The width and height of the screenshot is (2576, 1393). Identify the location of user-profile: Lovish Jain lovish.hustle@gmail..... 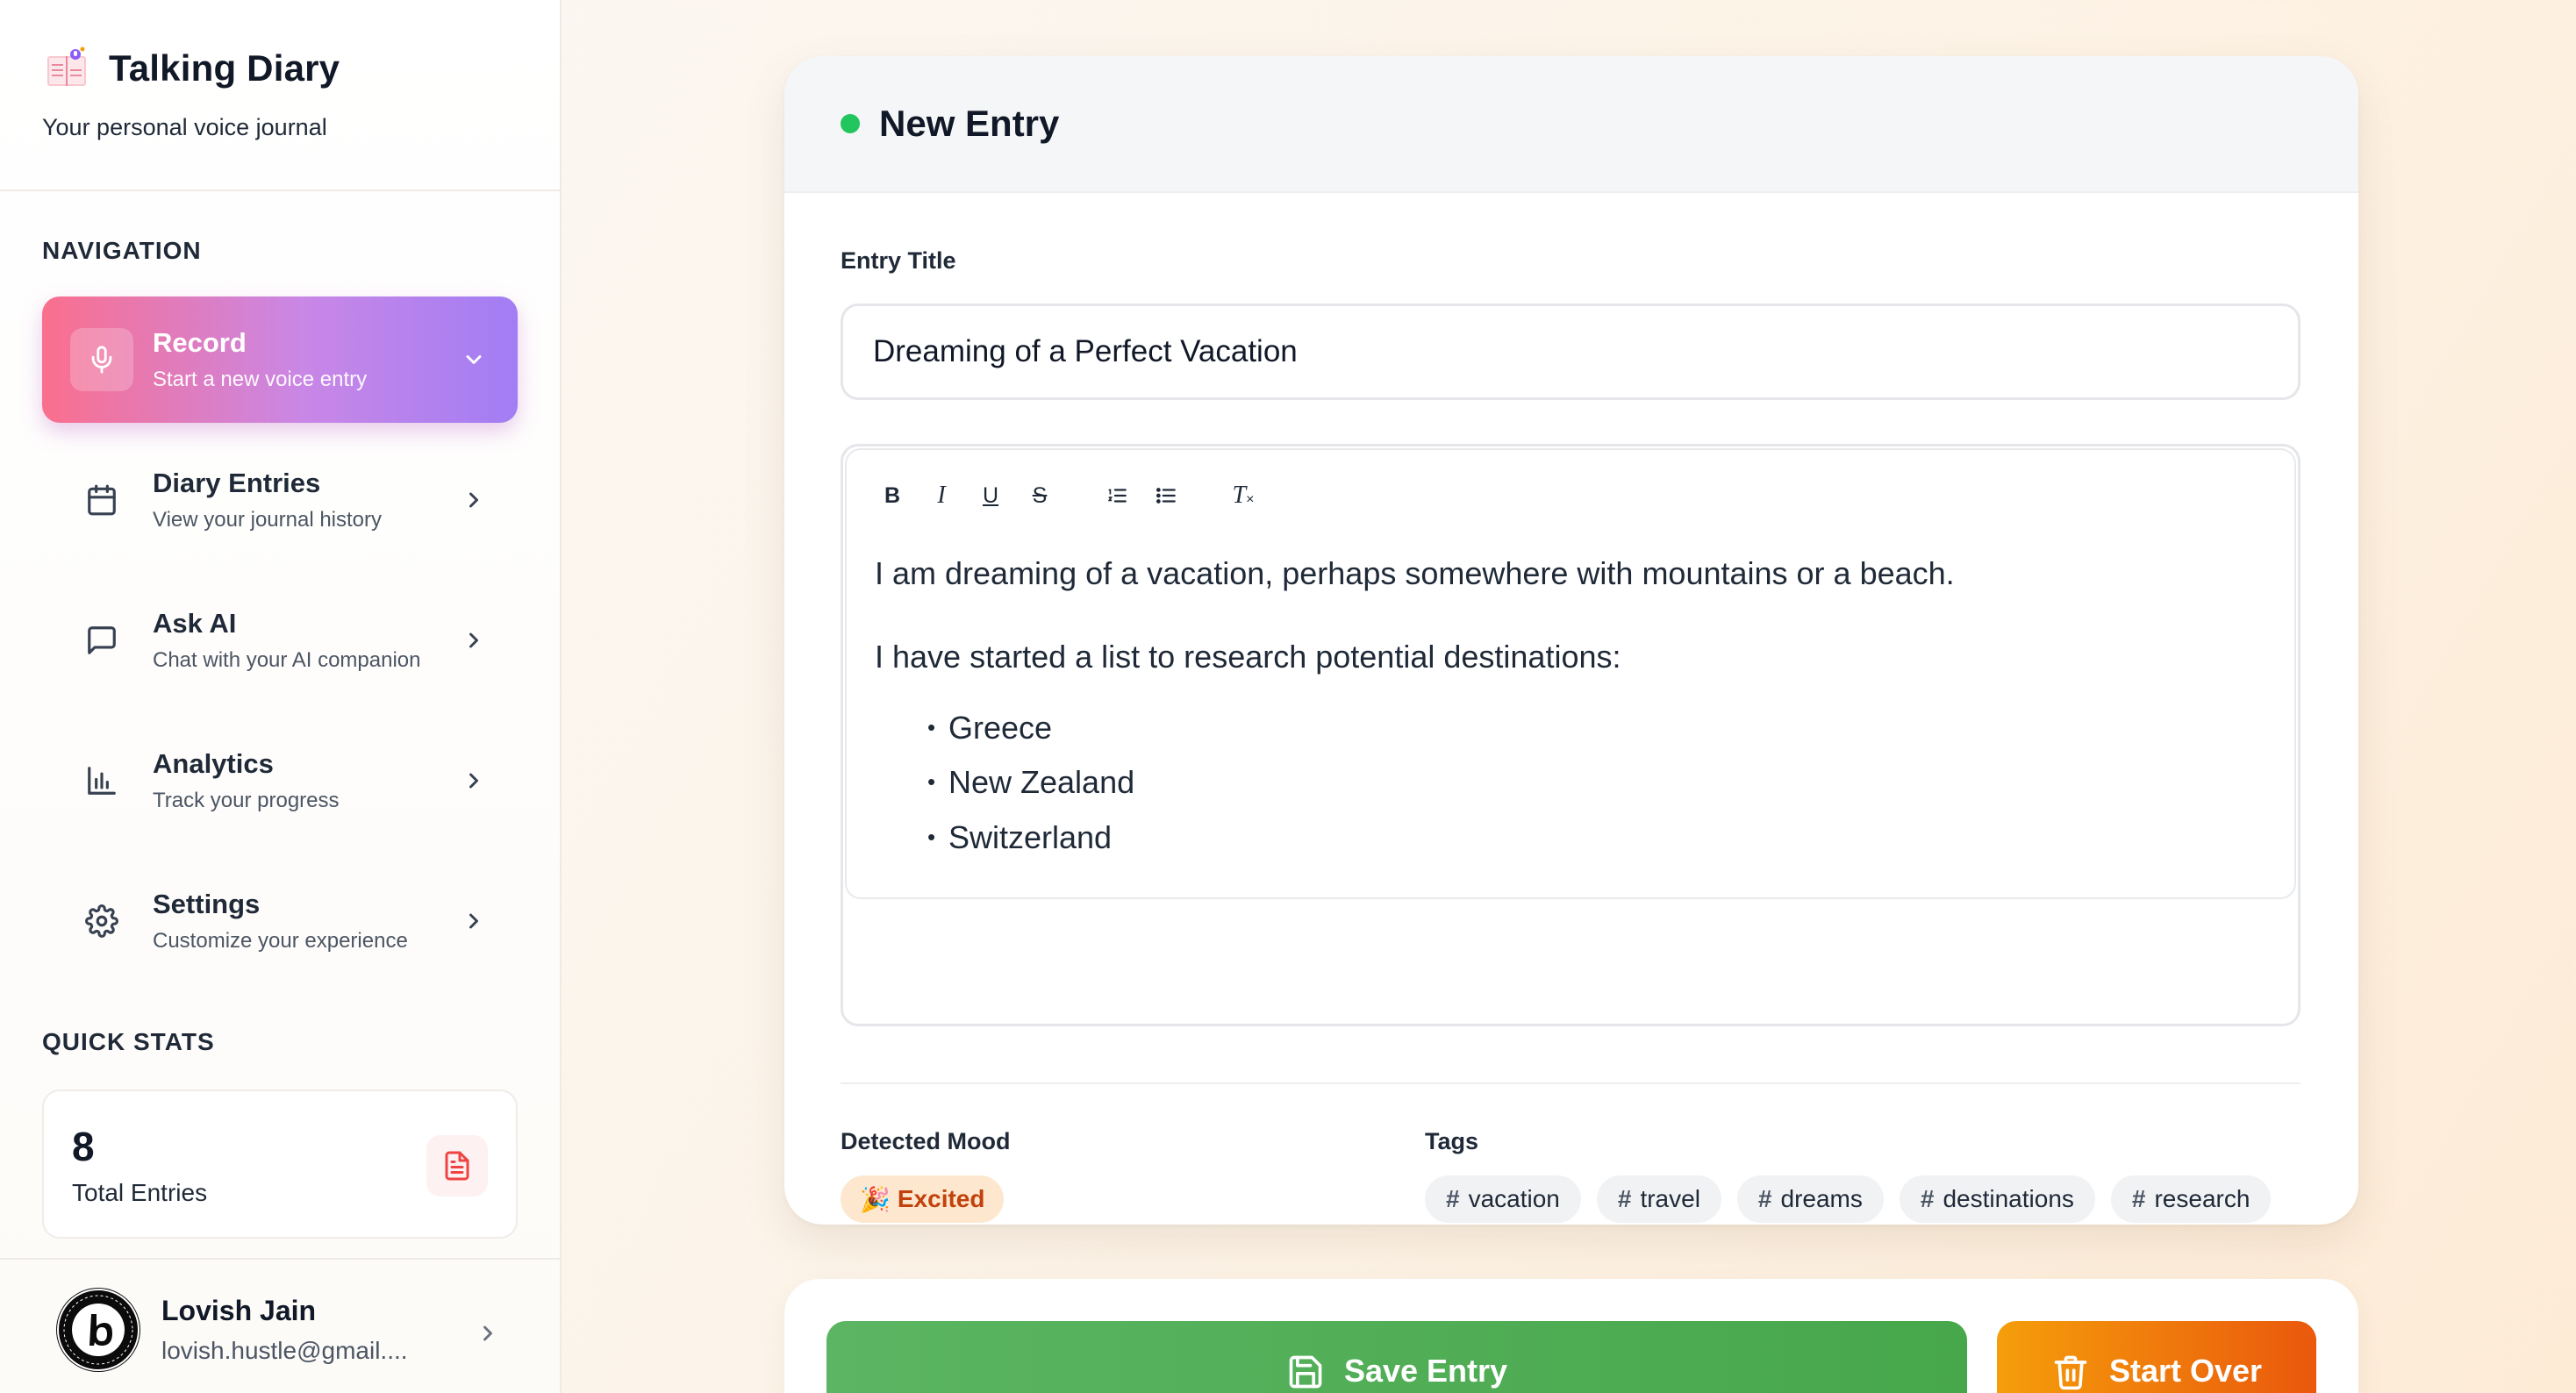
(280, 1325).